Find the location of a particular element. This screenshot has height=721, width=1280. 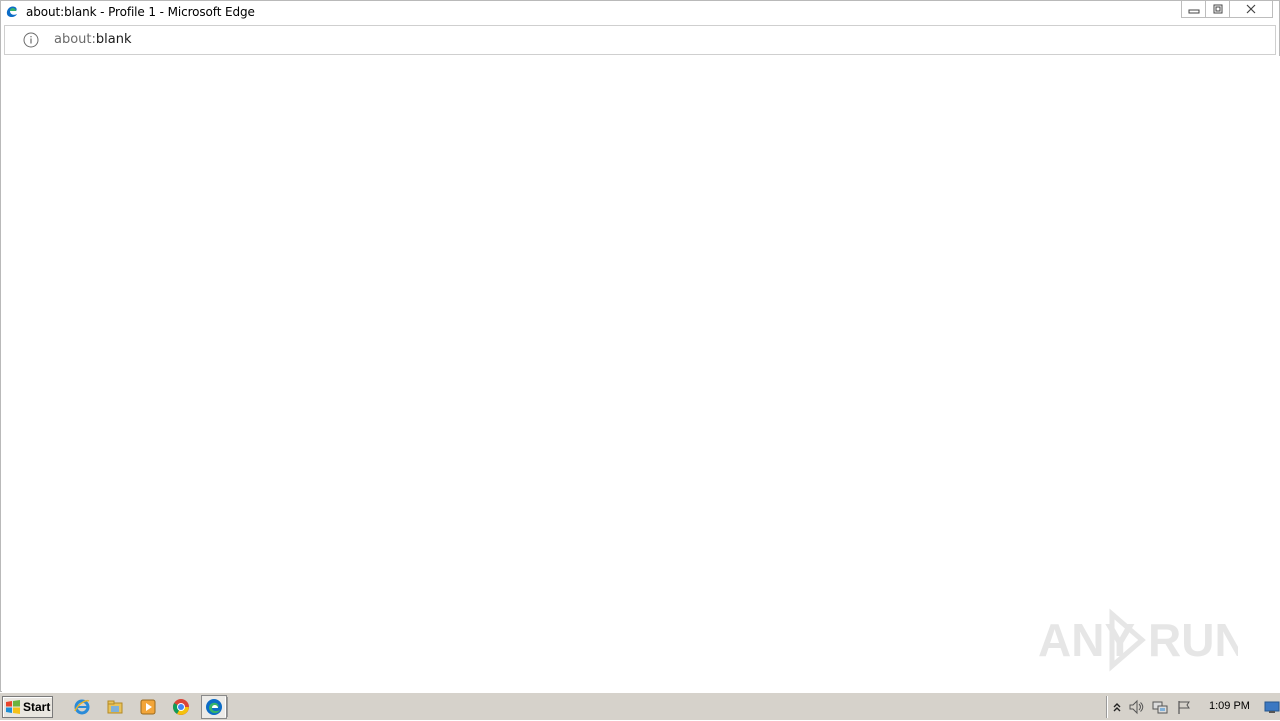

action-center-button is located at coordinates (1184, 707).